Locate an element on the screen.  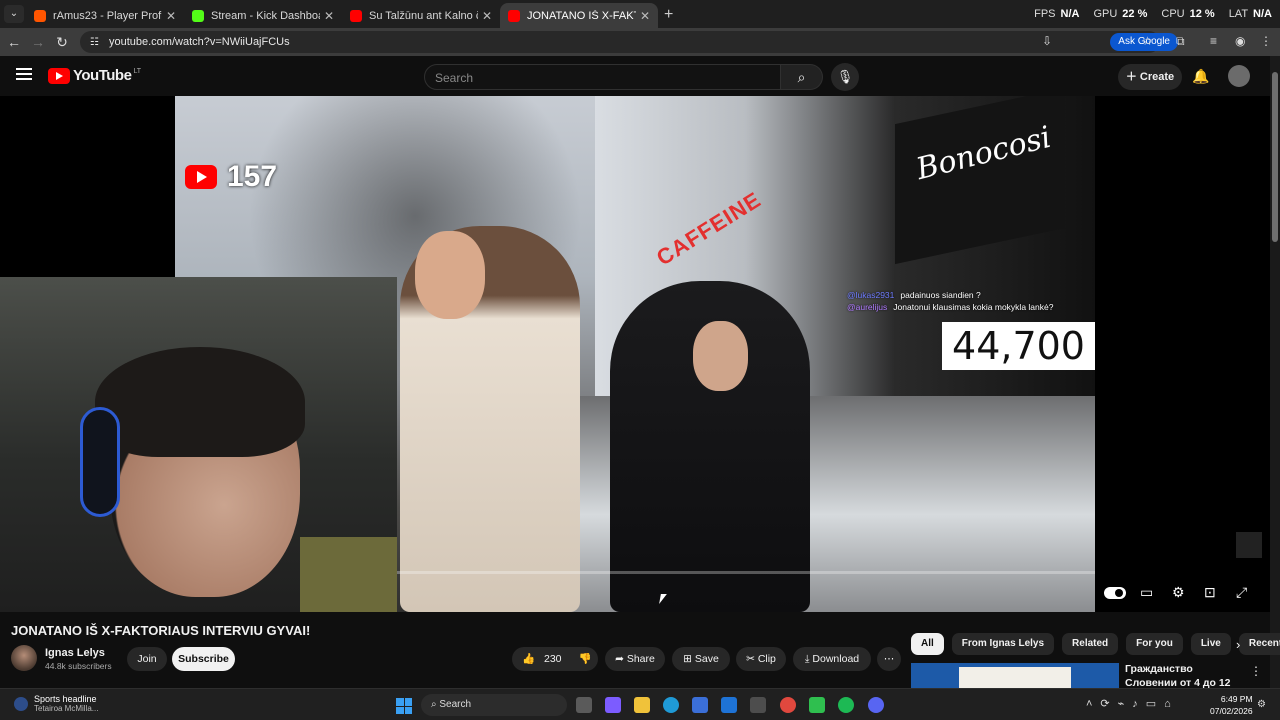
performance-overlay: FPS N/A GPU 22 % CPU 12 % LAT N/A is located at coordinates (1153, 14).